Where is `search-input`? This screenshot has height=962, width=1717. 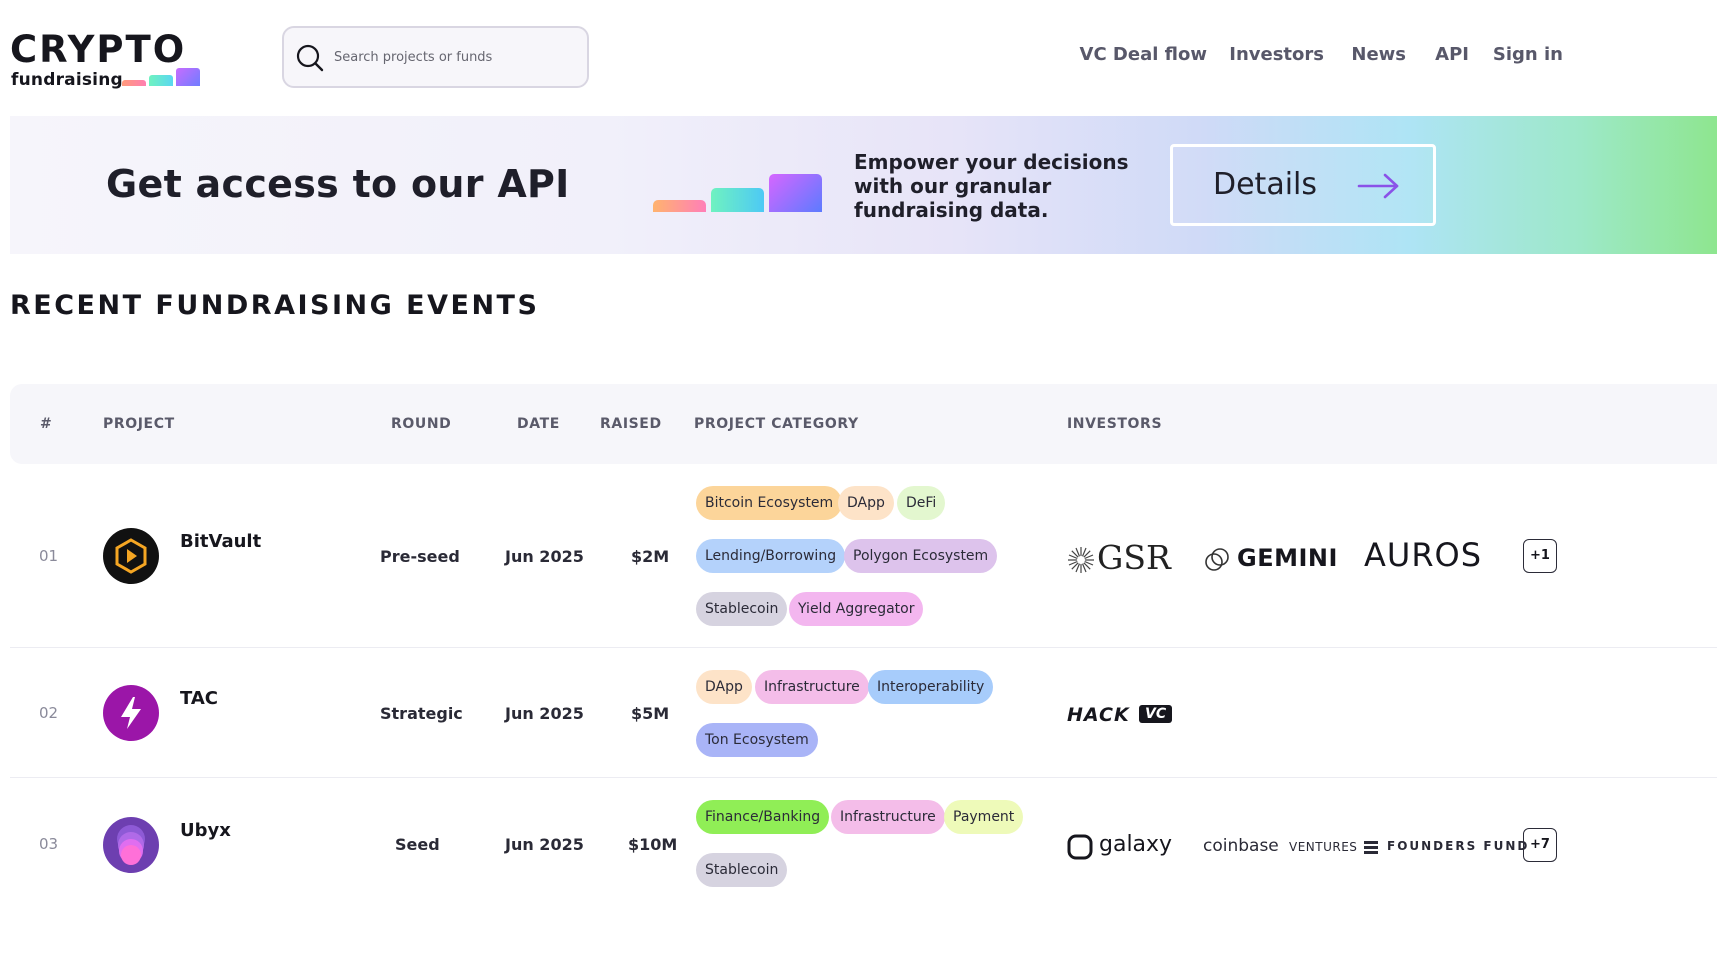 search-input is located at coordinates (456, 57).